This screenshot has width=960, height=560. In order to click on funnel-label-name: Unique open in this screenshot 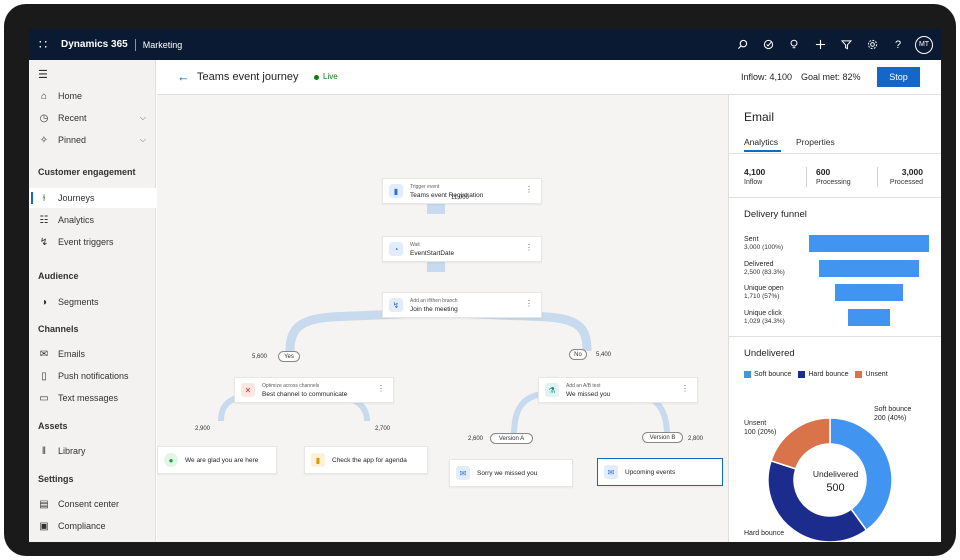, I will do `click(764, 288)`.